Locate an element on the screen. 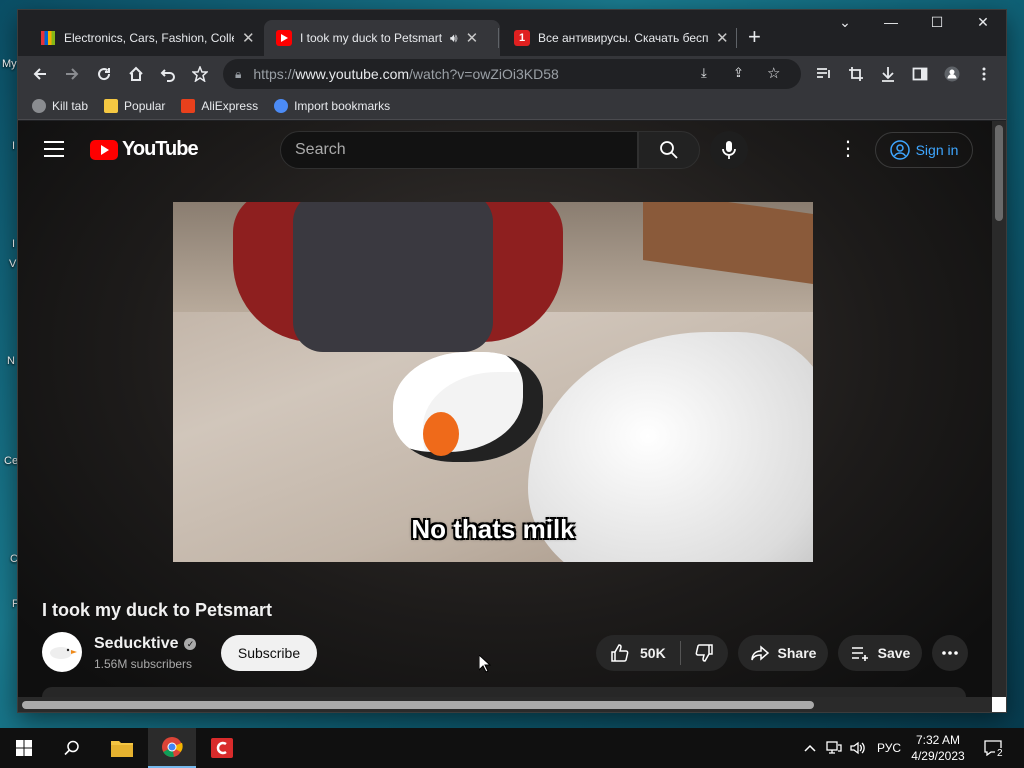  forward-icon is located at coordinates (72, 74).